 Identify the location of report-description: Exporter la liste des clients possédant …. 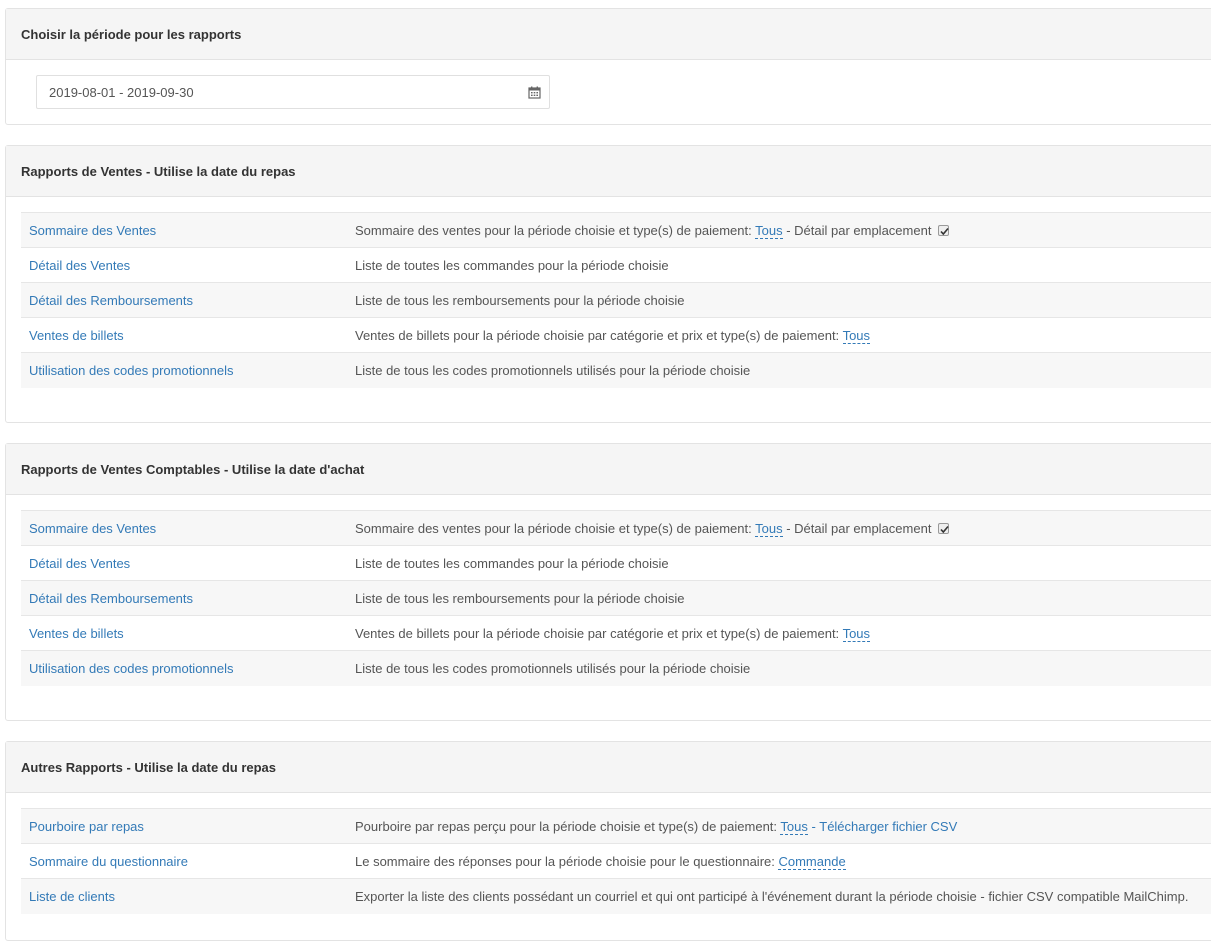
(779, 896).